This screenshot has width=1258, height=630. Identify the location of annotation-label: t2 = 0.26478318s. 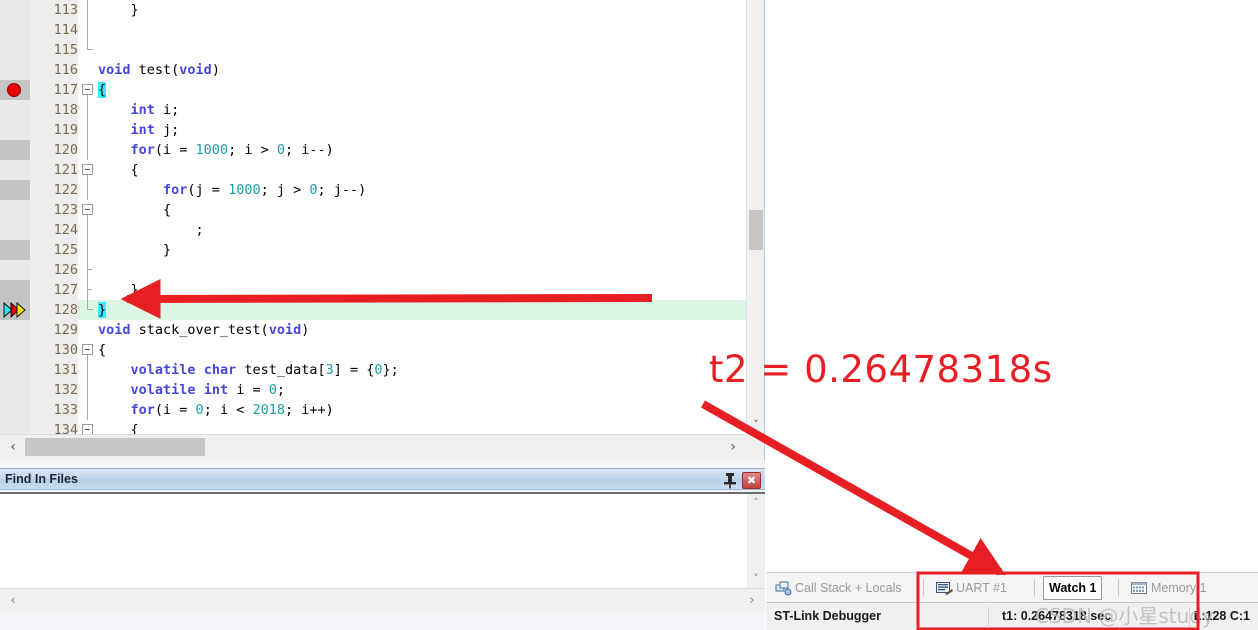
(881, 369).